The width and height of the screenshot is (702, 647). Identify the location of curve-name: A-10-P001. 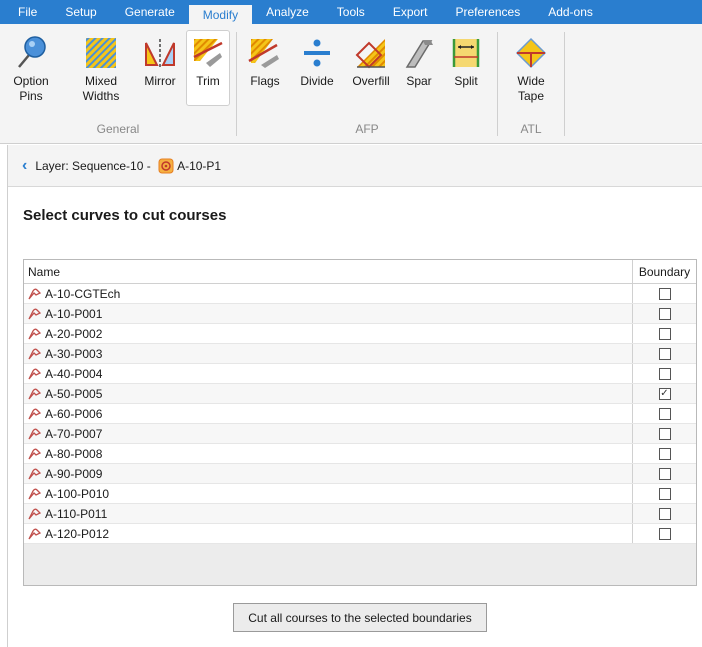
(74, 313).